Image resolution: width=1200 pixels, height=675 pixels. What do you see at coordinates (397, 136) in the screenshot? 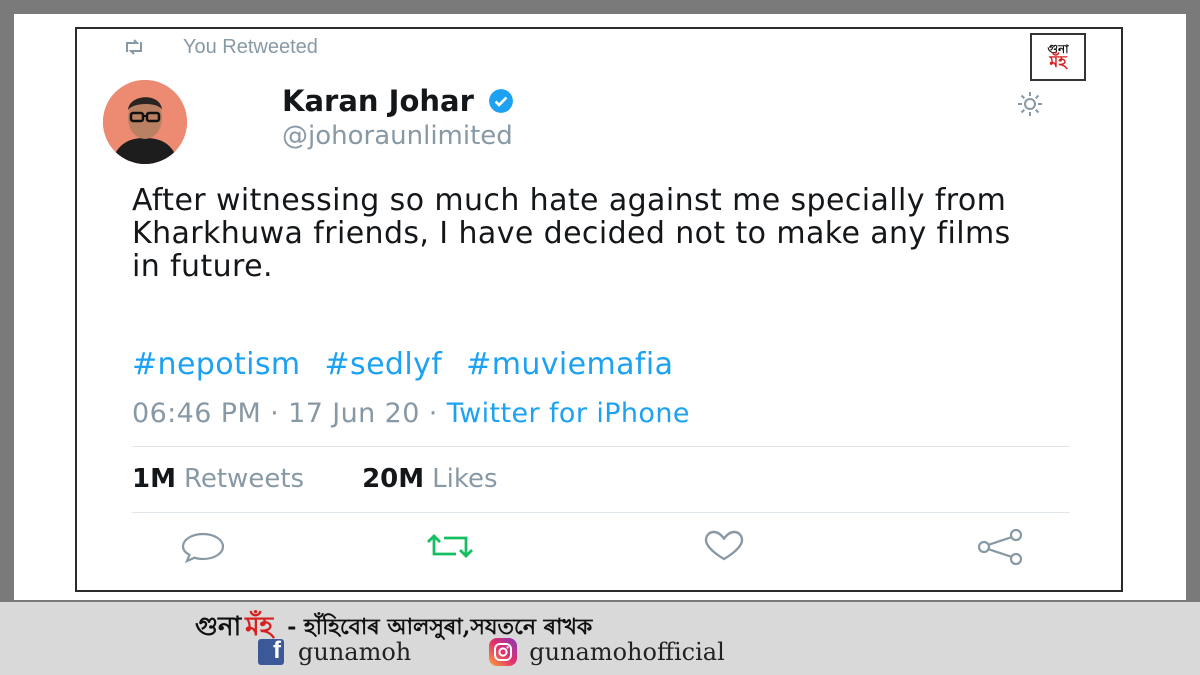
I see `author-handle: @johoraunlimited` at bounding box center [397, 136].